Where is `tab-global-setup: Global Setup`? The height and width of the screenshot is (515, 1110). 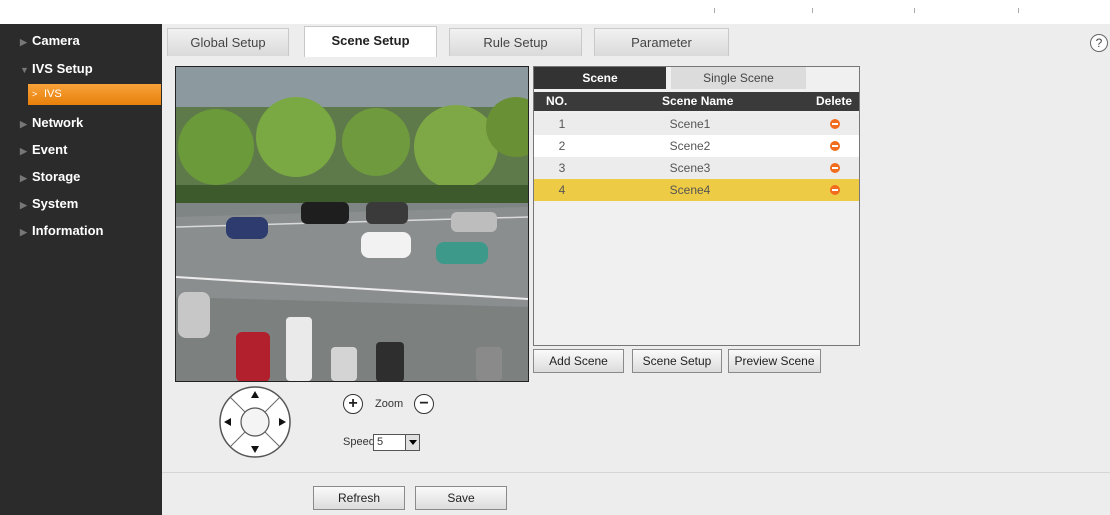
tab-global-setup: Global Setup is located at coordinates (228, 42).